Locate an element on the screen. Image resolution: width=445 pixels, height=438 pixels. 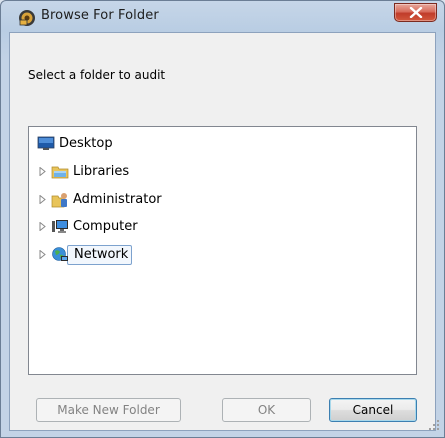
tree-item-label: Libraries is located at coordinates (101, 171).